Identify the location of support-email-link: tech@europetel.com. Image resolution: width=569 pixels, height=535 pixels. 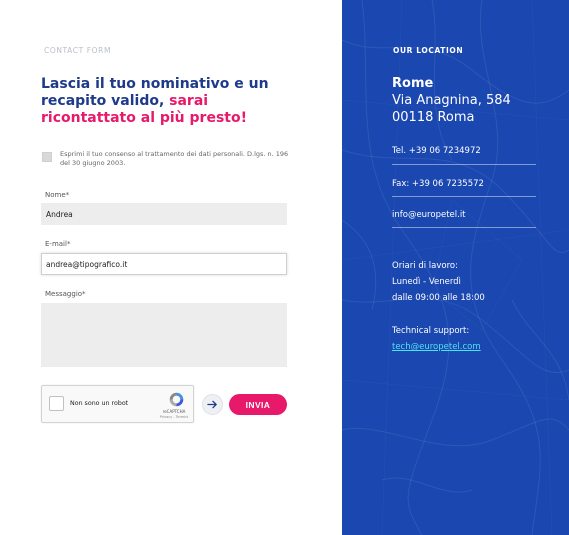
(436, 347).